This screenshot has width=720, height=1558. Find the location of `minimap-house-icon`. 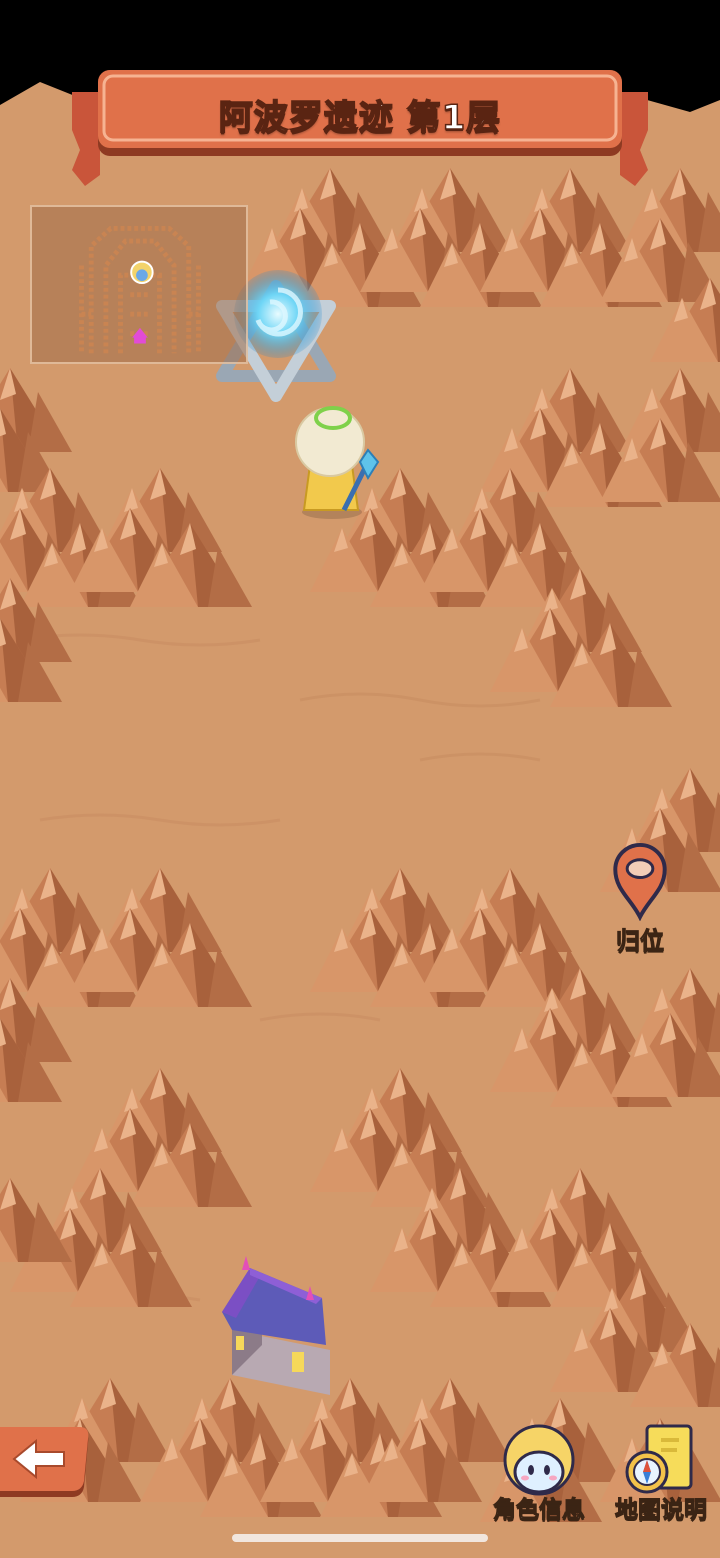

minimap-house-icon is located at coordinates (140, 335).